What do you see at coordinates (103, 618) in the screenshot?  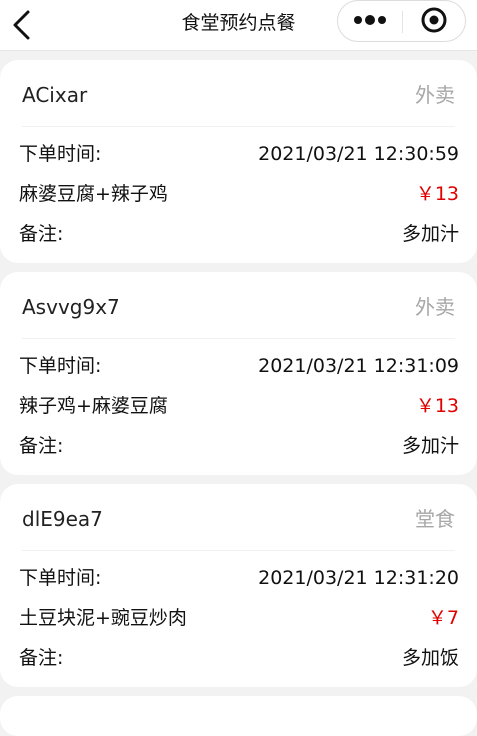 I see `order-dishes: 土豆块泥+豌豆炒肉` at bounding box center [103, 618].